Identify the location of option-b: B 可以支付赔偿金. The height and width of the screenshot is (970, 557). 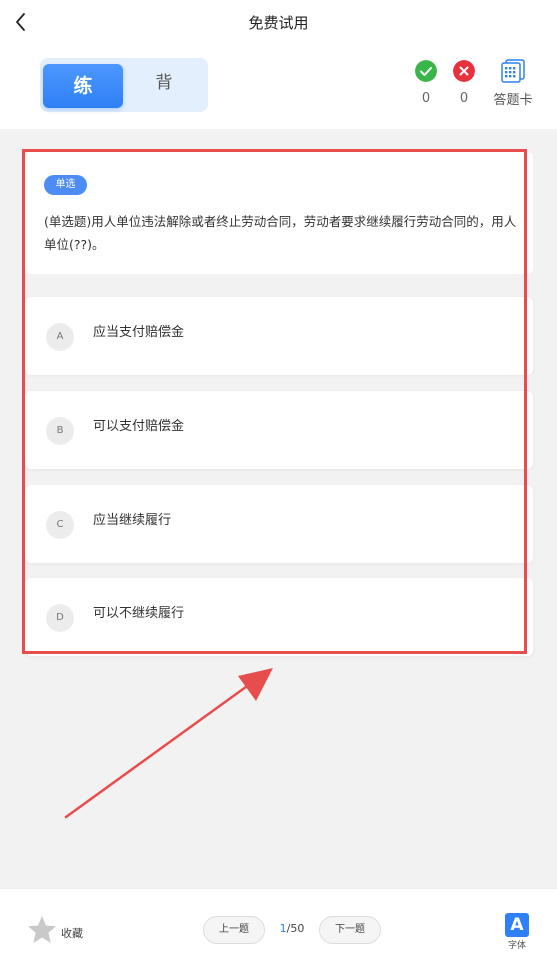
(279, 430).